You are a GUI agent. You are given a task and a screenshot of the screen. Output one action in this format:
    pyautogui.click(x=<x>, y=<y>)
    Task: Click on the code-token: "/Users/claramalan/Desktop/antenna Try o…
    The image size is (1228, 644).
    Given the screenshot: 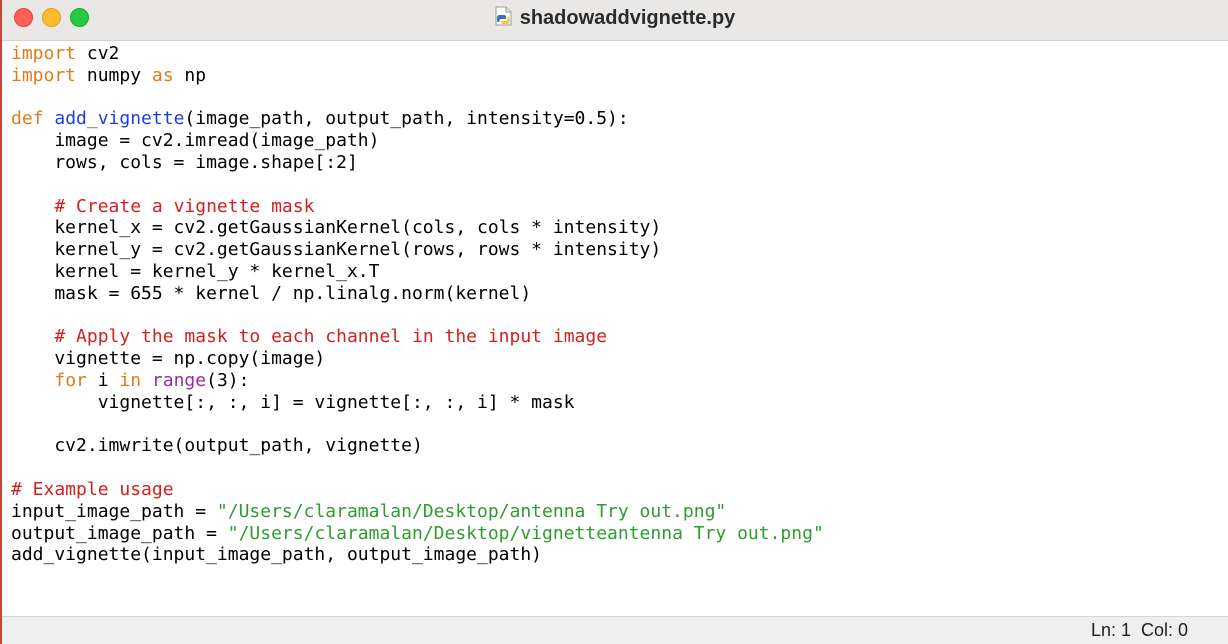 What is the action you would take?
    pyautogui.click(x=471, y=511)
    